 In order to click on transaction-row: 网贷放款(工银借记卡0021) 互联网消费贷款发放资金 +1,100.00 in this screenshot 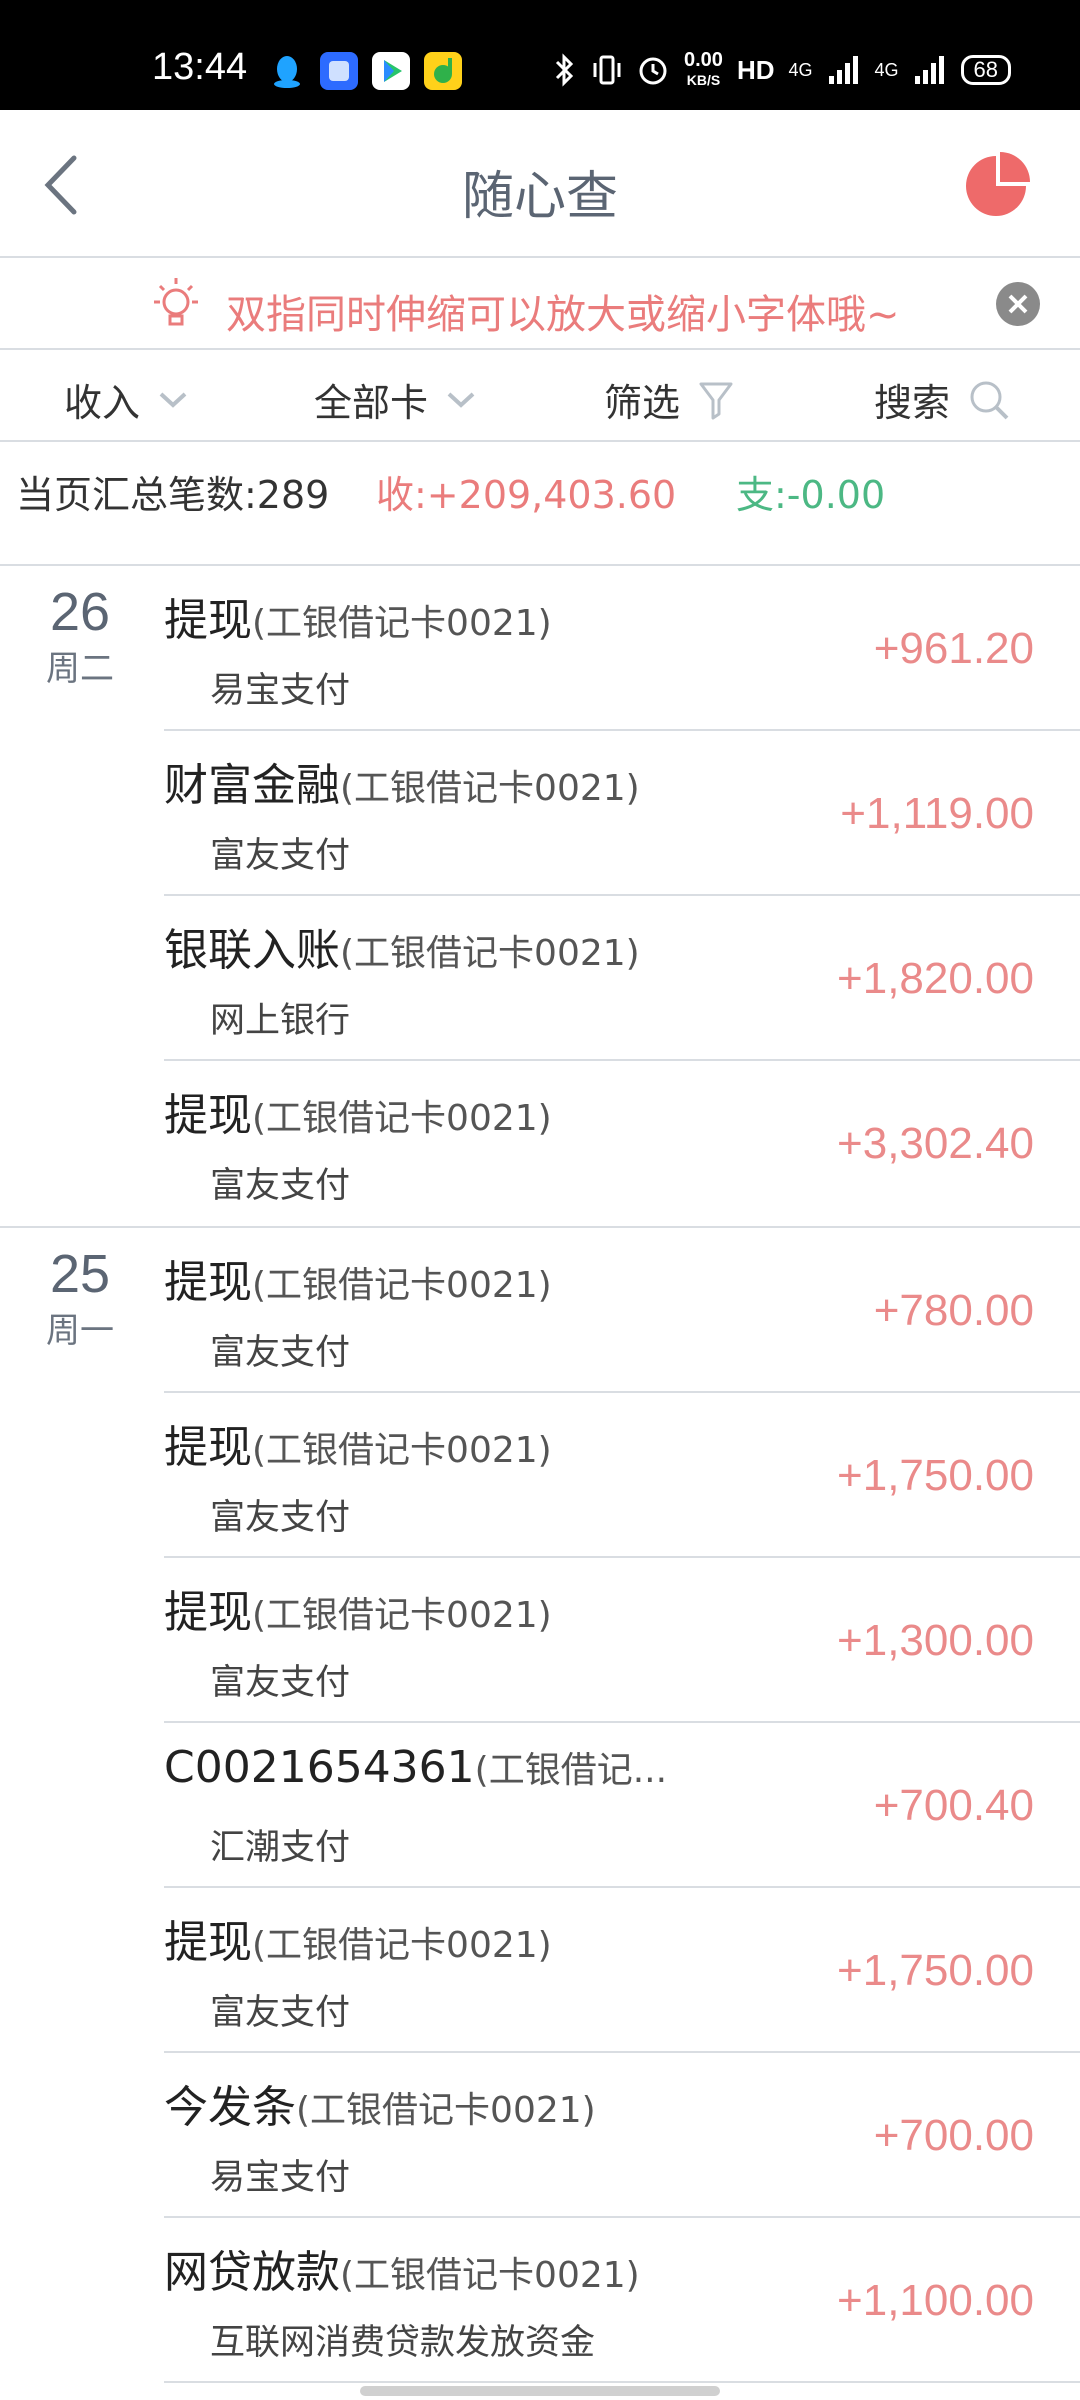, I will do `click(622, 2300)`.